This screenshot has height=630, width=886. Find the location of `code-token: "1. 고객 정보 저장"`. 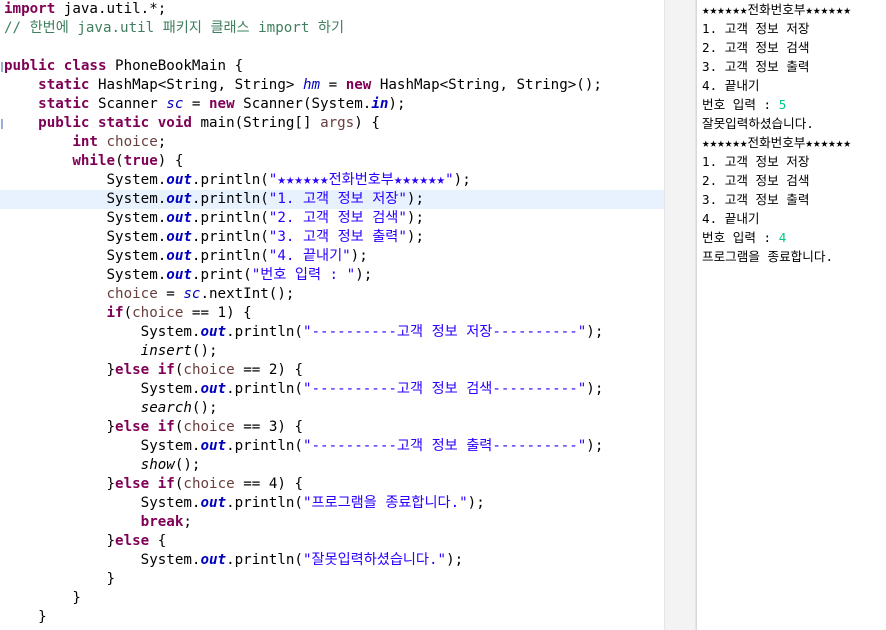

code-token: "1. 고객 정보 저장" is located at coordinates (337, 199).